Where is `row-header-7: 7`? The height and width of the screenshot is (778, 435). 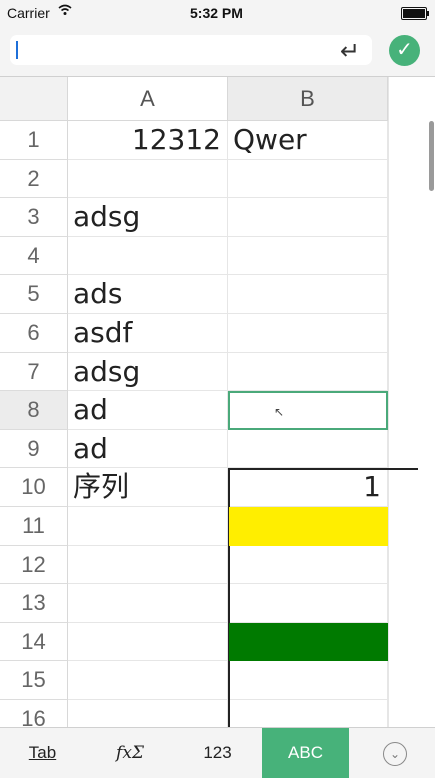 row-header-7: 7 is located at coordinates (34, 372).